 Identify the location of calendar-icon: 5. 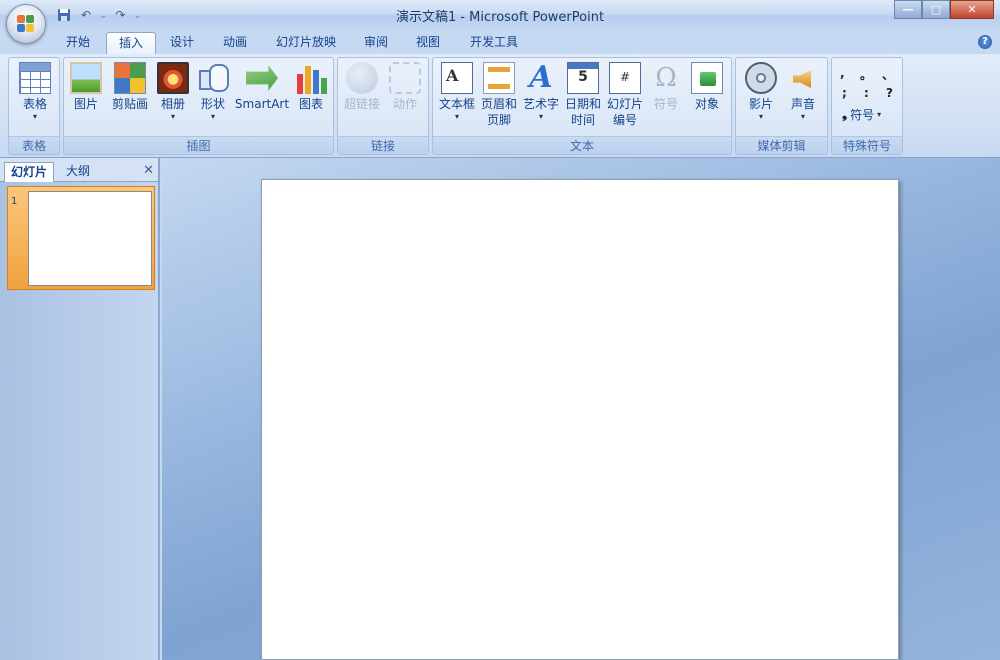
(583, 78).